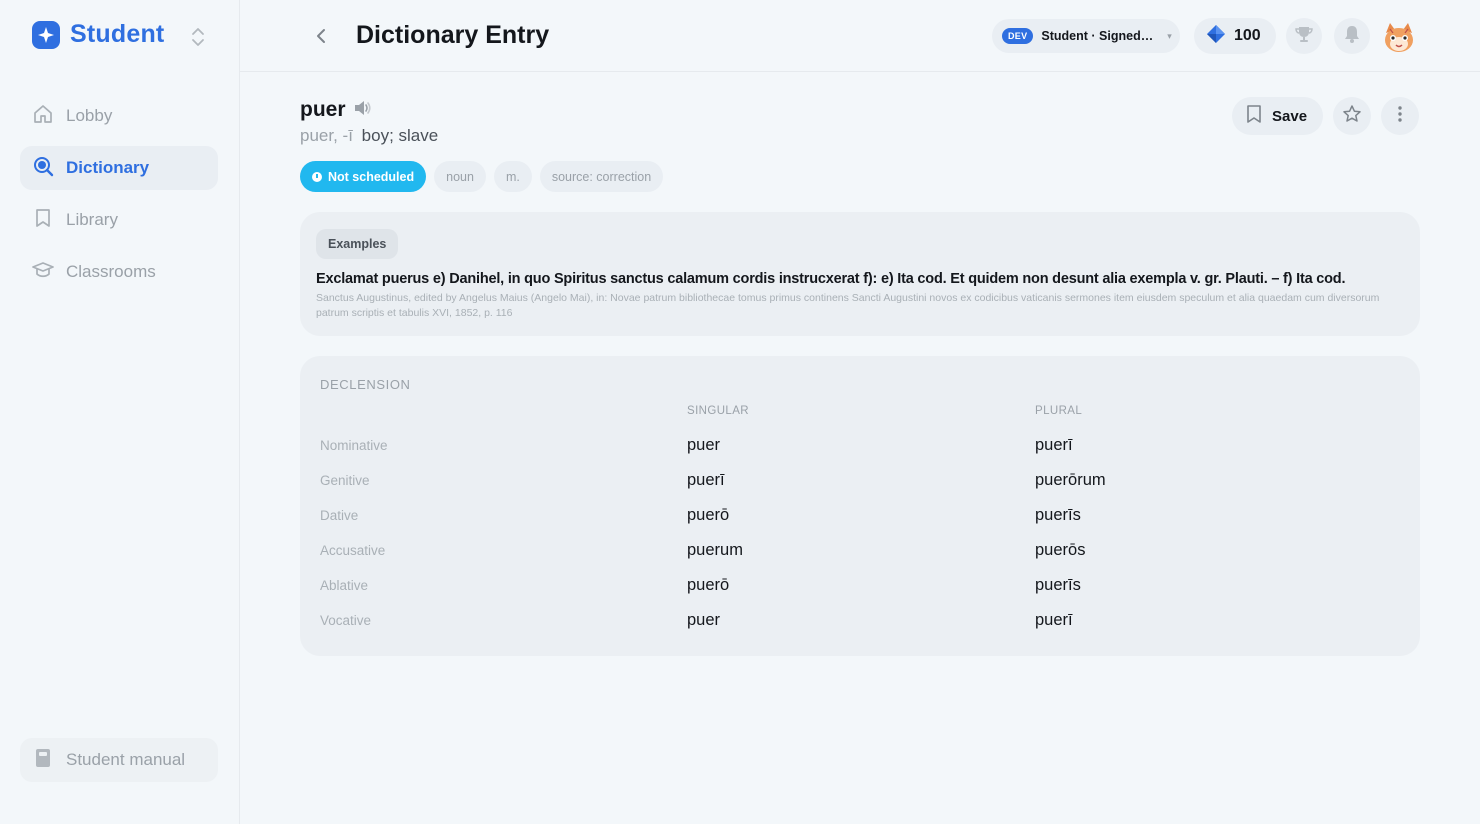 The image size is (1480, 824). I want to click on bell-icon, so click(1352, 36).